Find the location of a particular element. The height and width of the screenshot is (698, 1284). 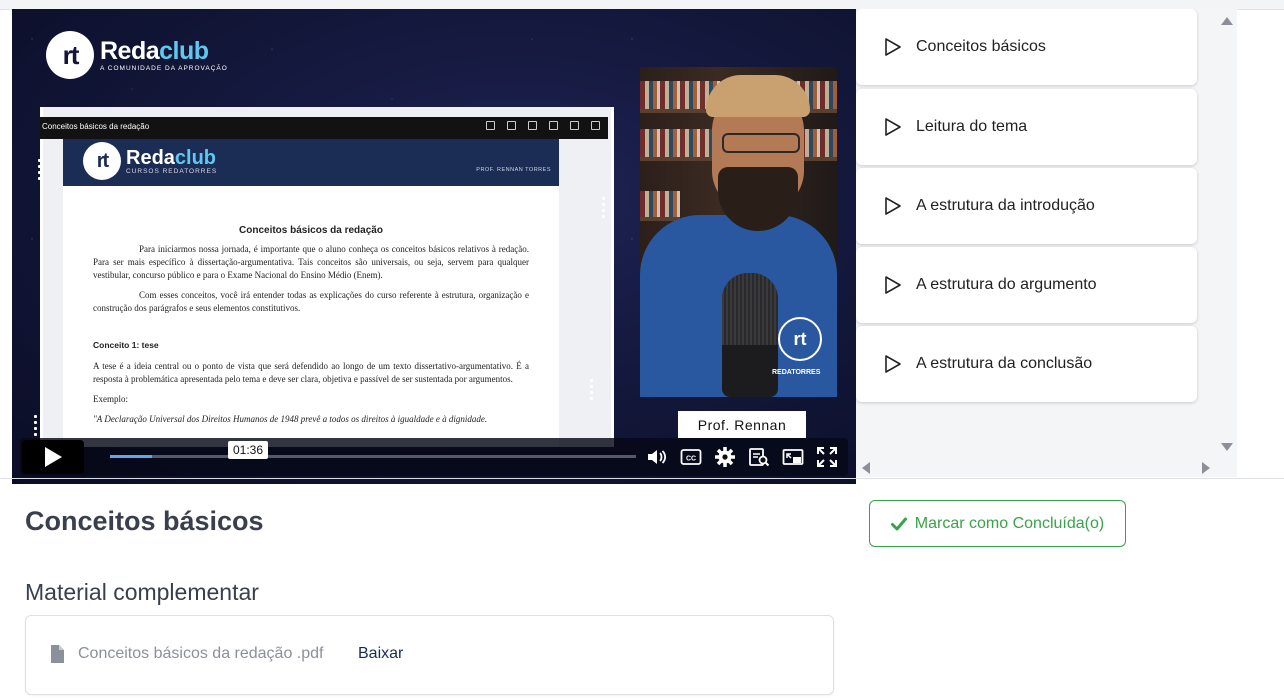

scroll-down-arrow-icon is located at coordinates (1227, 447).